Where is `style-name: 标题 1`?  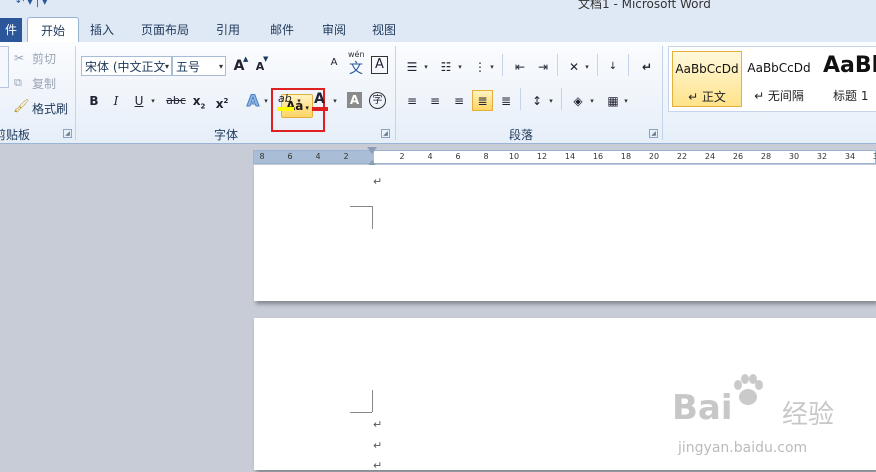 style-name: 标题 1 is located at coordinates (851, 96).